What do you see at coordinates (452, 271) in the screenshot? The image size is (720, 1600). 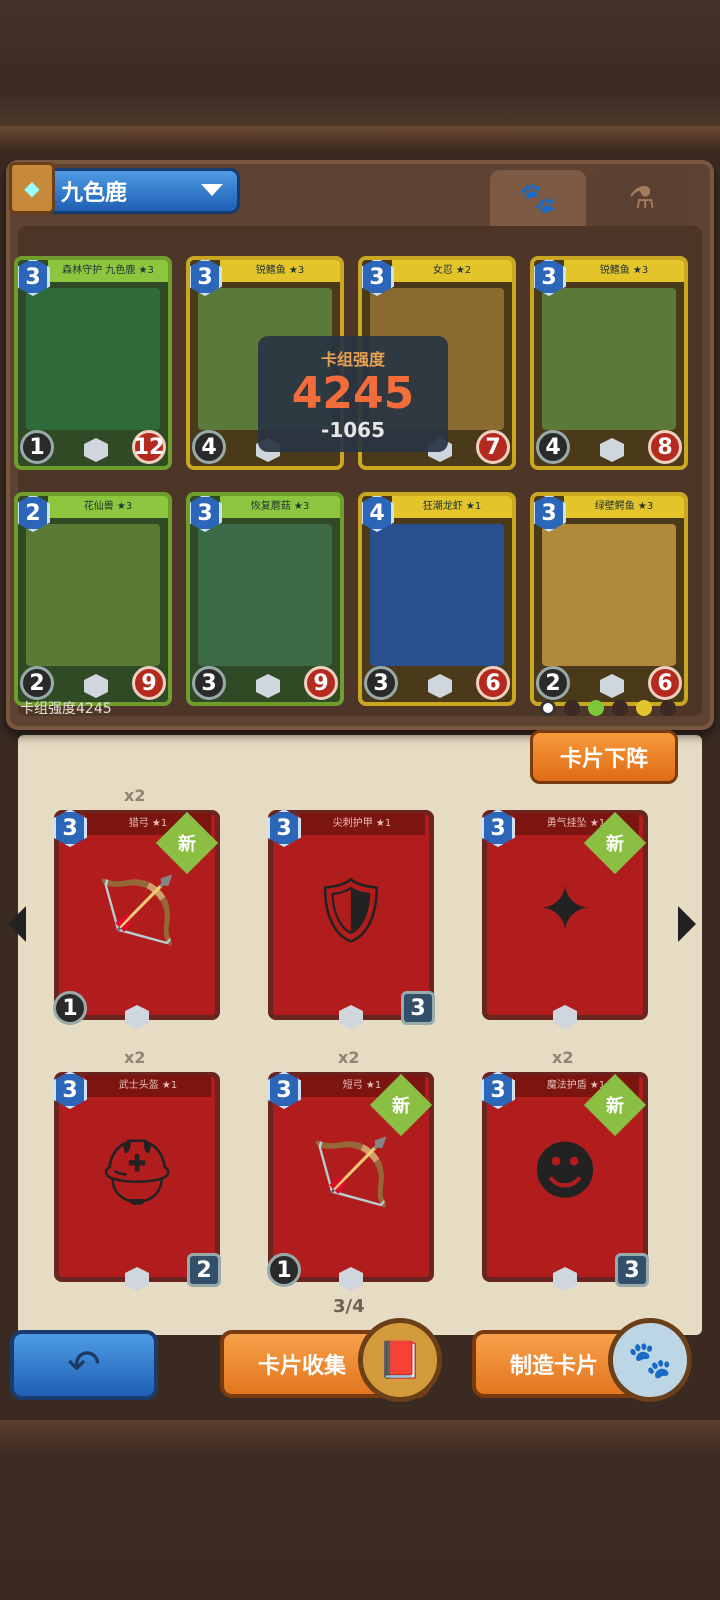 I see `card-title: 女忍 ★2` at bounding box center [452, 271].